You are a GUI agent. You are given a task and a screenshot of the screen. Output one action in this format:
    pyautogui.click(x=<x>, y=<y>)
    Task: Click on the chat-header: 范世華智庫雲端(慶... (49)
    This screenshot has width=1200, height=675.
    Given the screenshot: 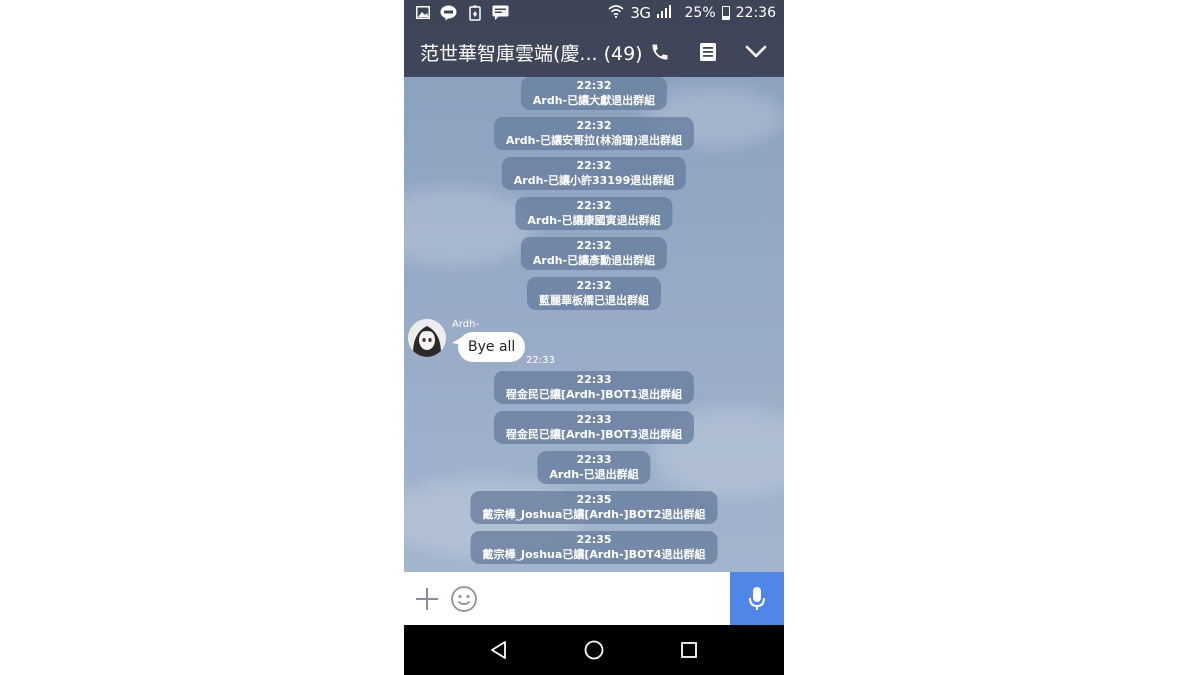 What is the action you would take?
    pyautogui.click(x=594, y=51)
    